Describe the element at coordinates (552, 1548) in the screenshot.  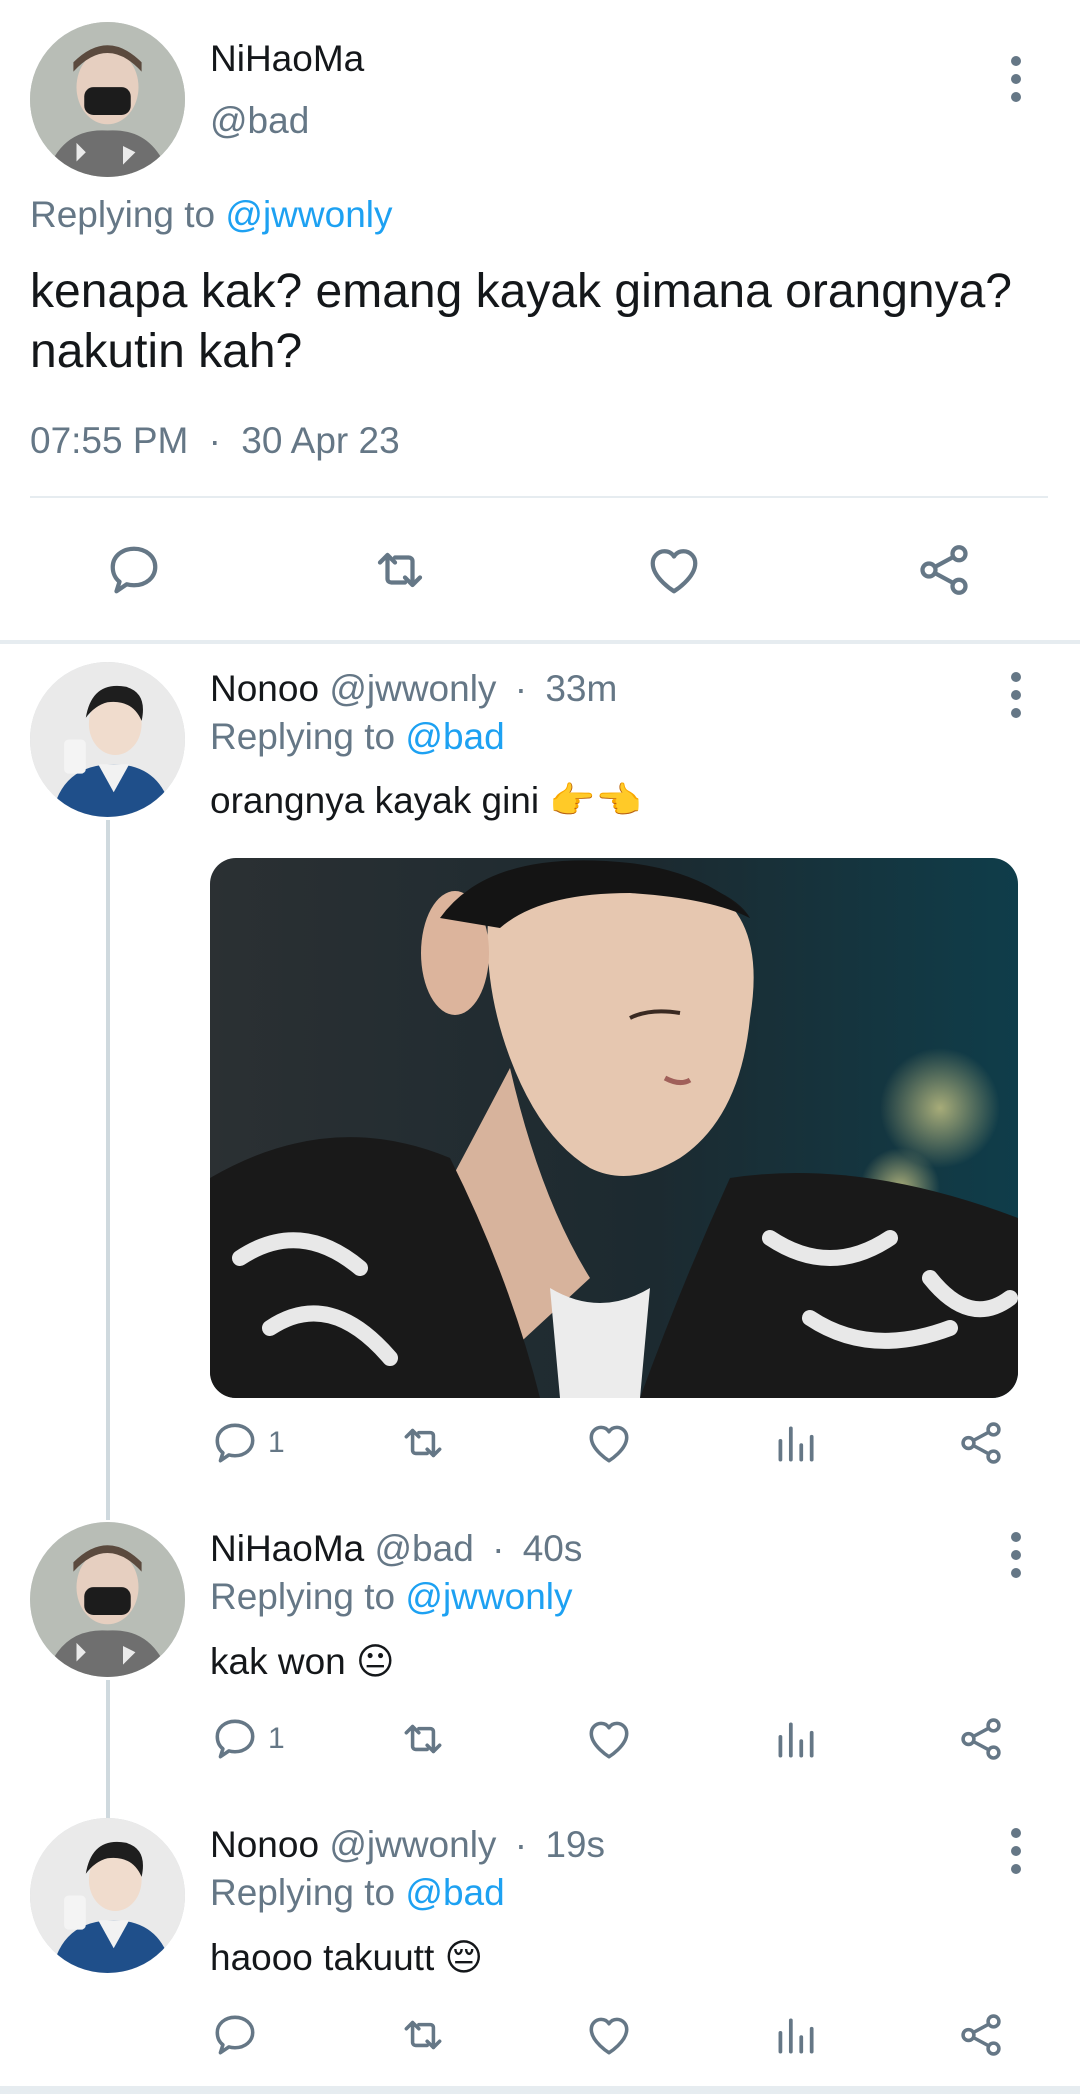
I see `reply-time: 40s` at that location.